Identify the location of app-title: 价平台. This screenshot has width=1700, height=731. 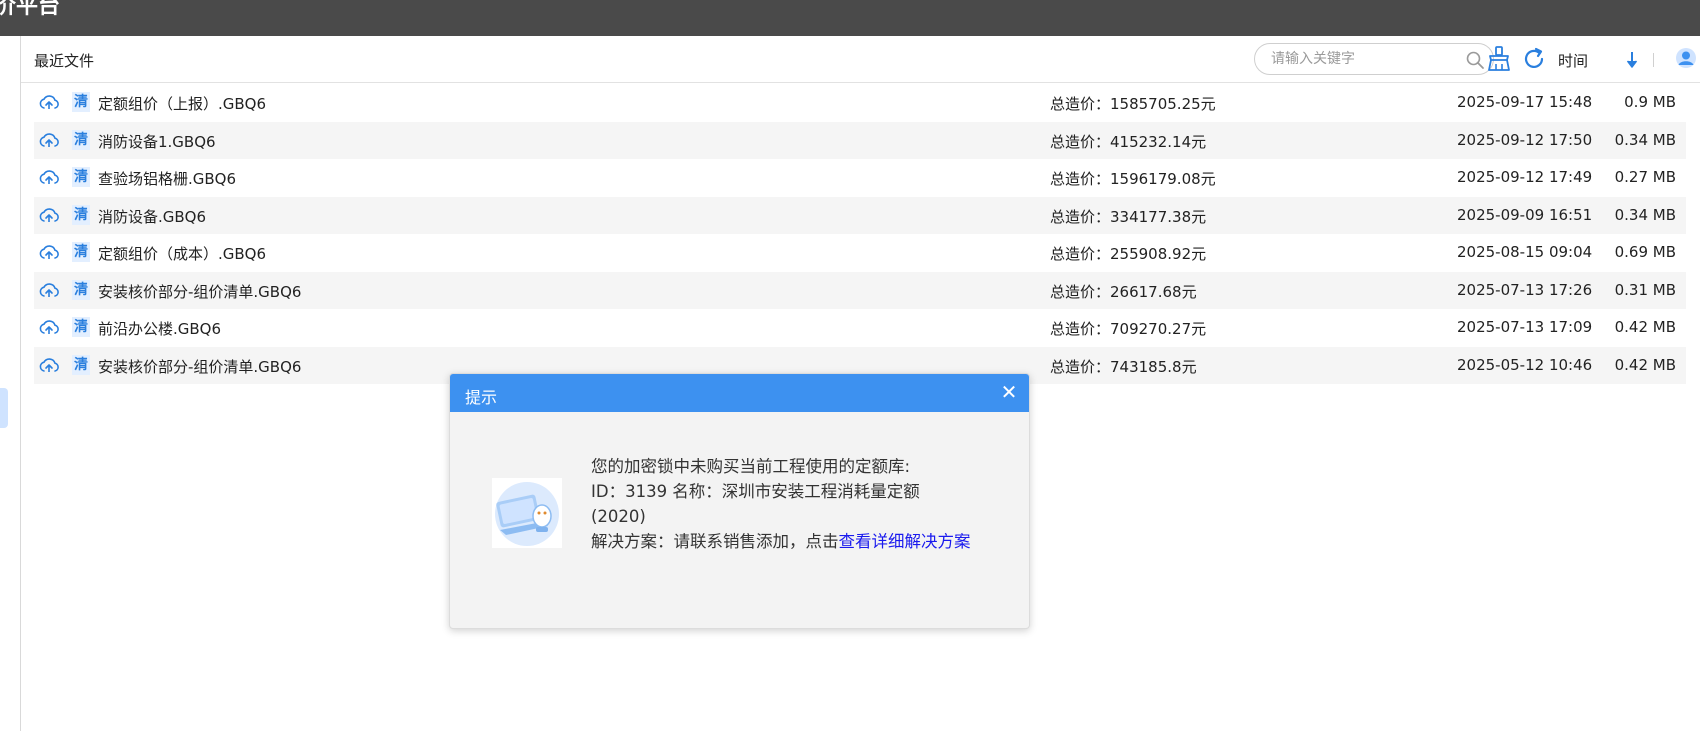
(30, 9).